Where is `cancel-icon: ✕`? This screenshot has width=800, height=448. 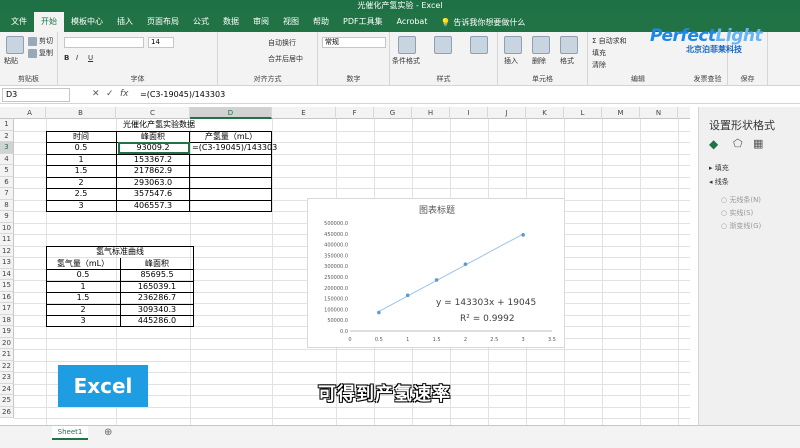 cancel-icon: ✕ is located at coordinates (96, 94).